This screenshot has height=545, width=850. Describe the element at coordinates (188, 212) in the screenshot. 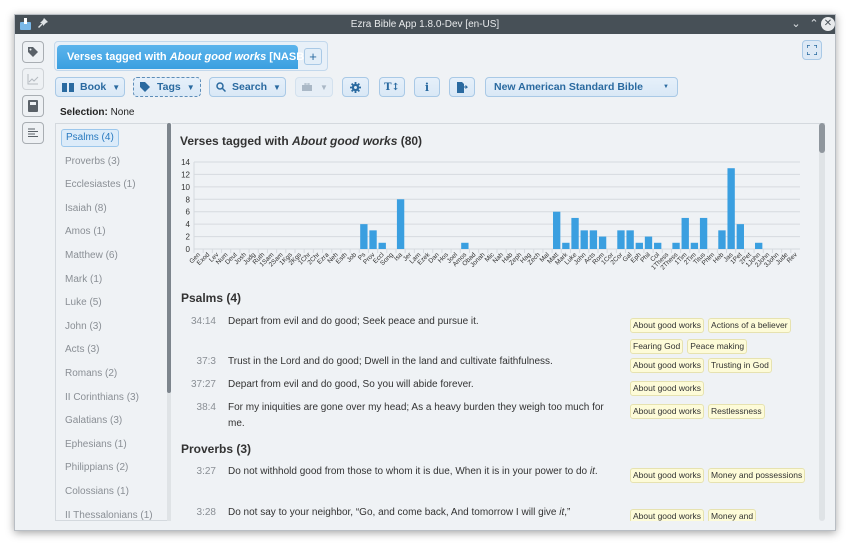

I see `y-tick-label: 6` at that location.